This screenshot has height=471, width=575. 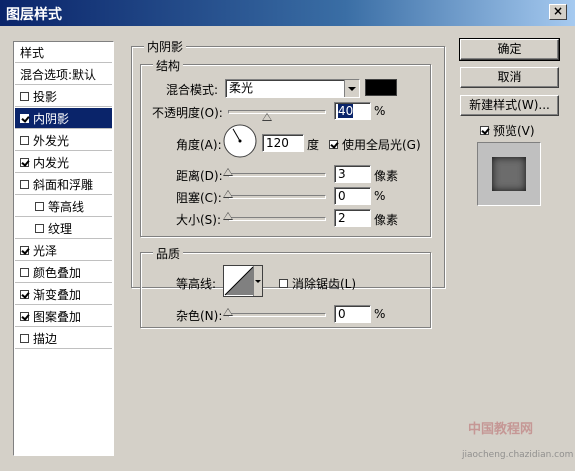 I want to click on preview-checkbox: 预览(V), so click(x=507, y=130).